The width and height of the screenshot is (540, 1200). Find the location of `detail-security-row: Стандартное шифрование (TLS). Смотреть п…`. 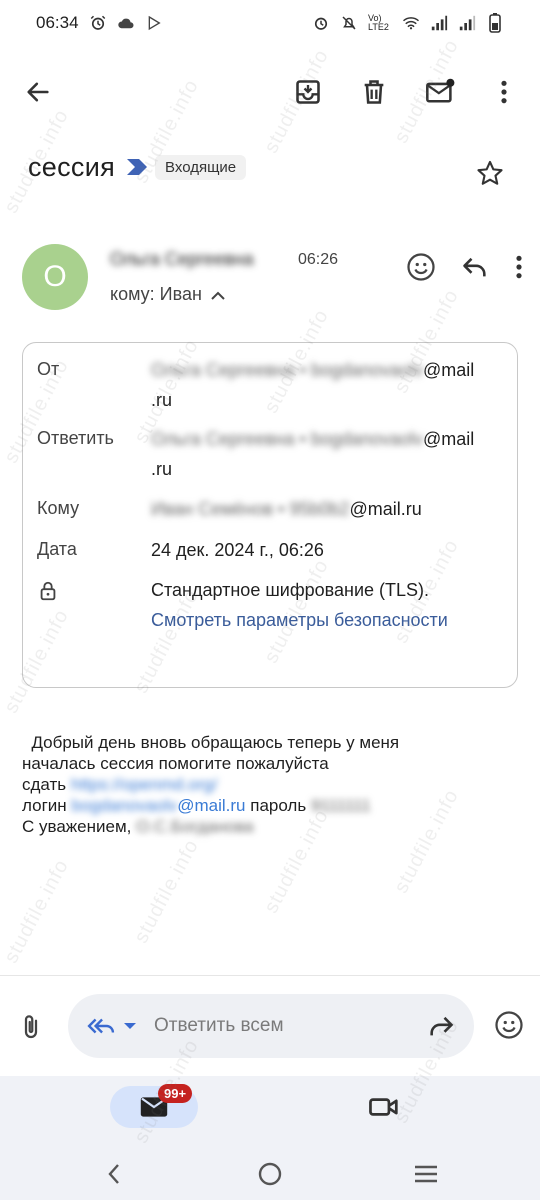

detail-security-row: Стандартное шифрование (TLS). Смотреть п… is located at coordinates (270, 614).